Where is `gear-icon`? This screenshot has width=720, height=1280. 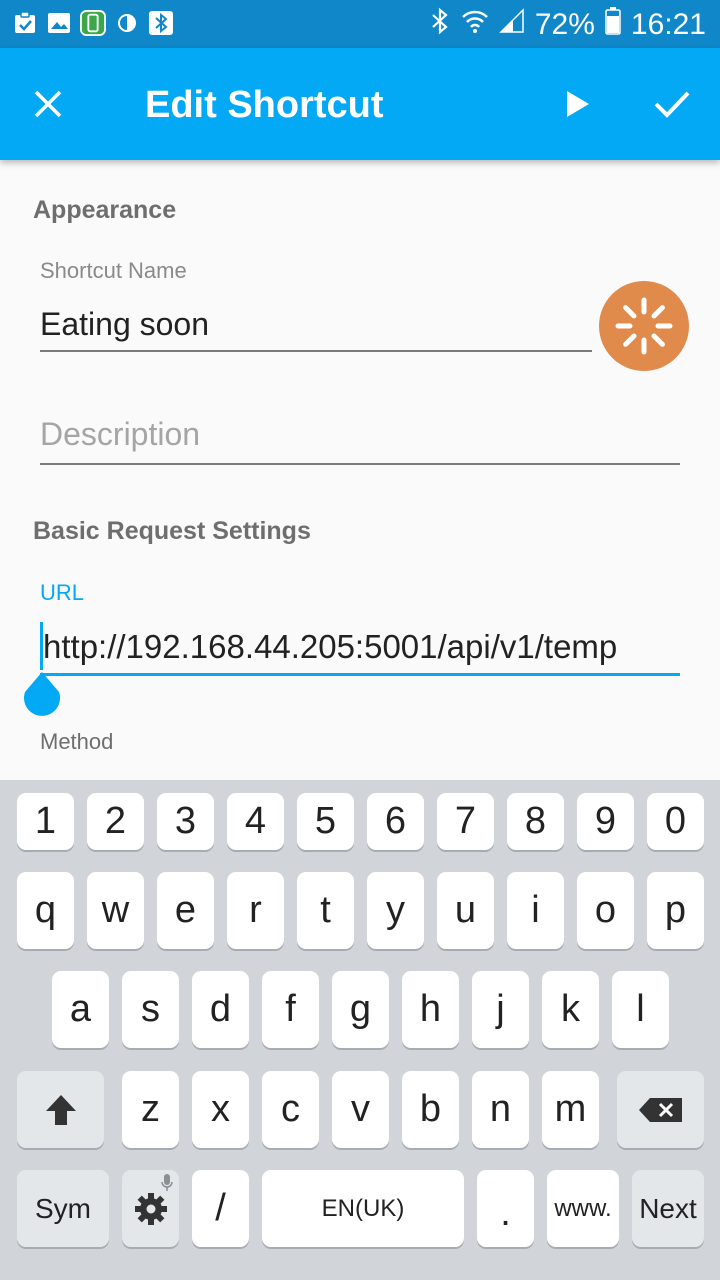 gear-icon is located at coordinates (150, 1208).